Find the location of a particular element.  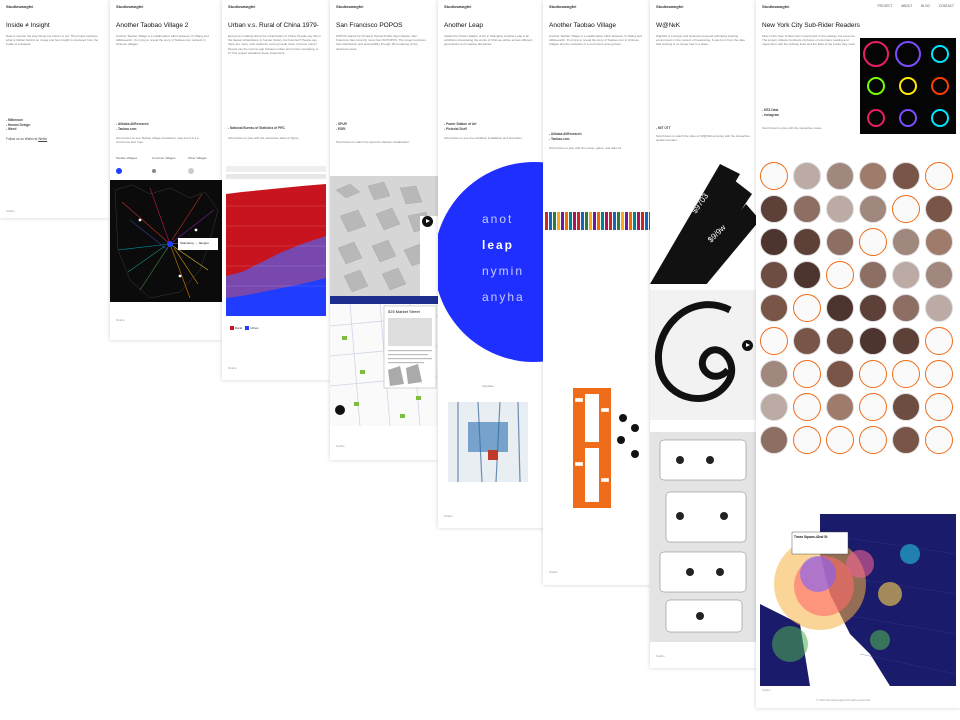

sf-3d-city-render is located at coordinates (384, 236).